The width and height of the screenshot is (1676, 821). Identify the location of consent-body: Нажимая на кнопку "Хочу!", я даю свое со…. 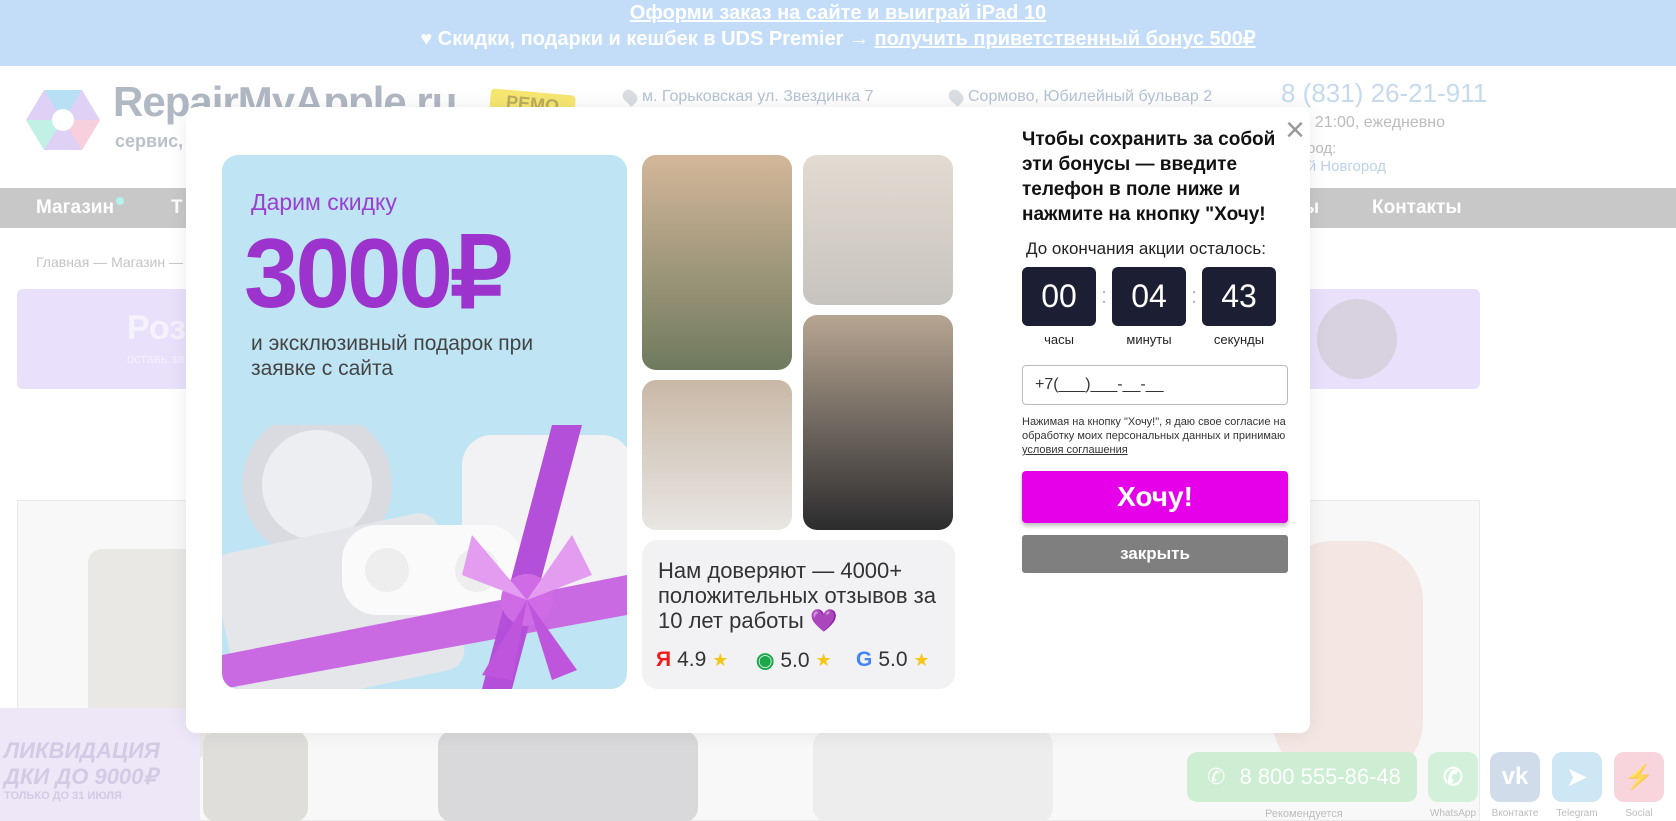
(1154, 429).